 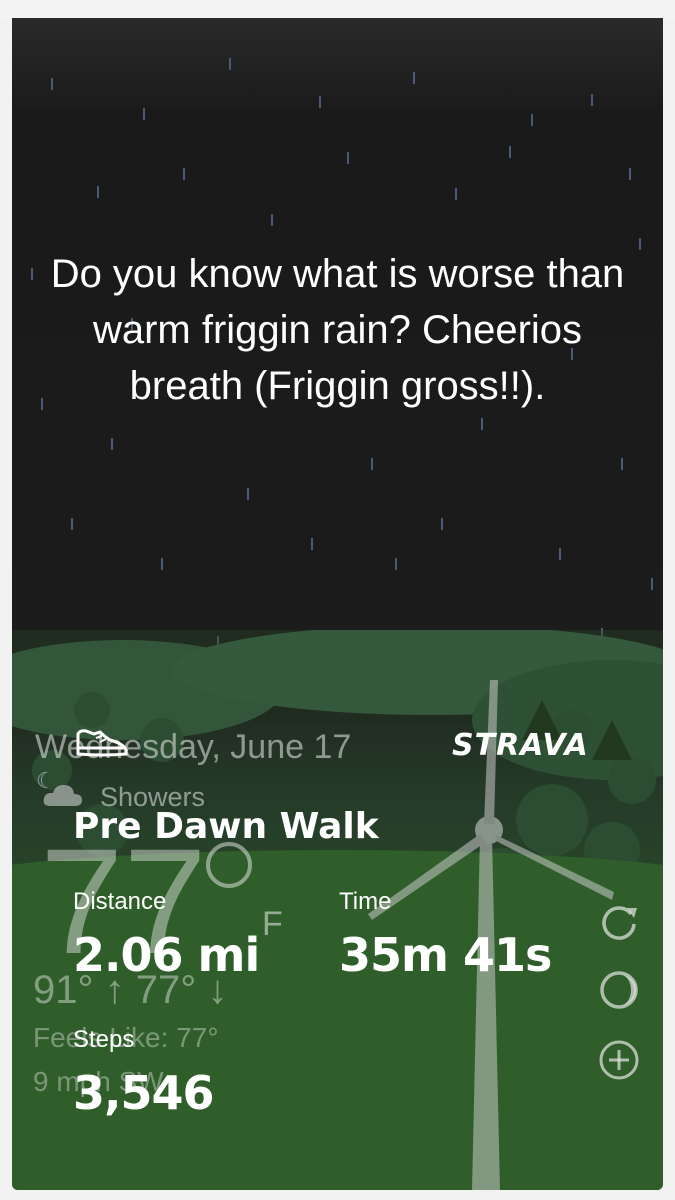 I want to click on steps-label: Steps, so click(x=104, y=1039).